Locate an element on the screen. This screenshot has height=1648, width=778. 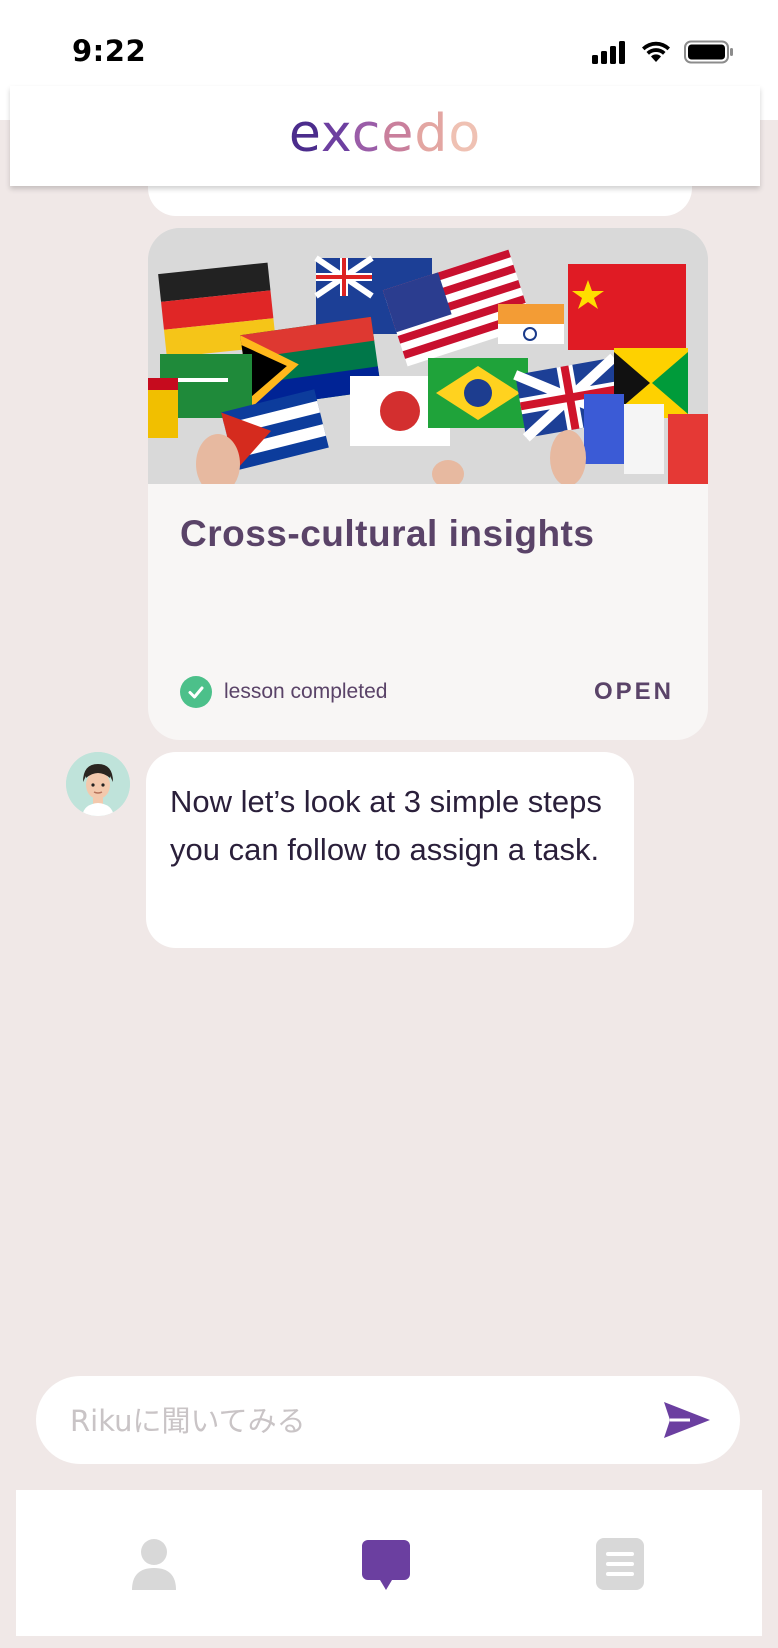
status-icons is located at coordinates (663, 52).